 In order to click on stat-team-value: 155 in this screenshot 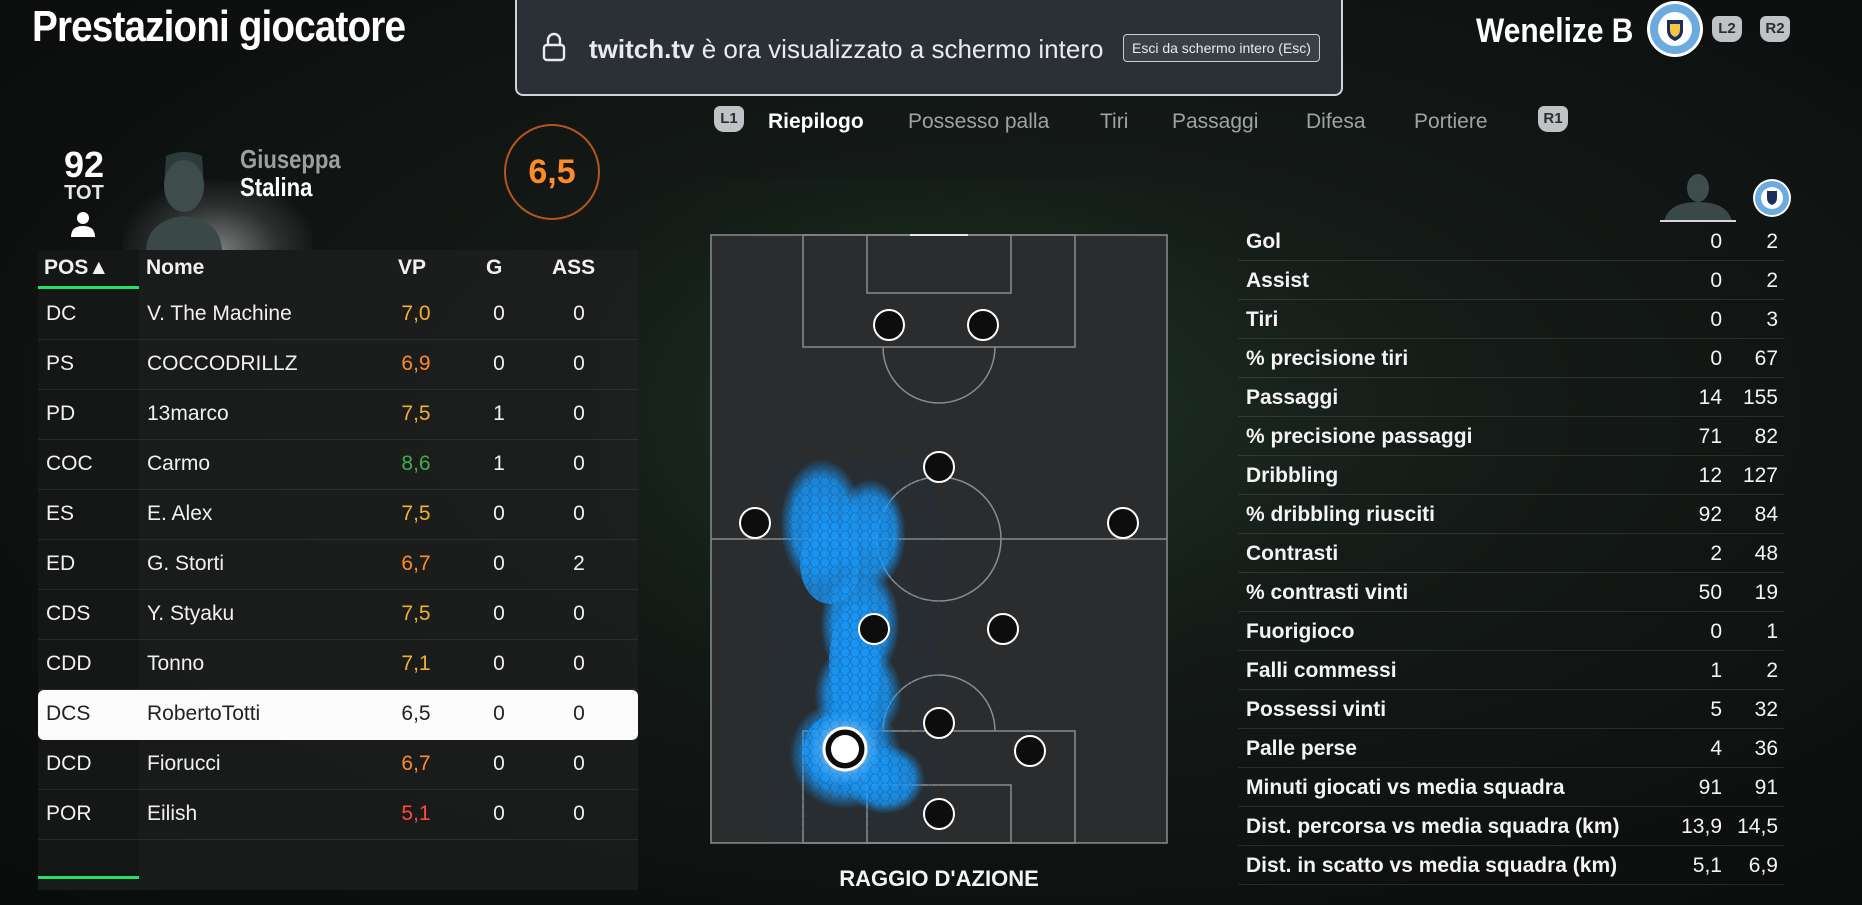, I will do `click(1760, 397)`.